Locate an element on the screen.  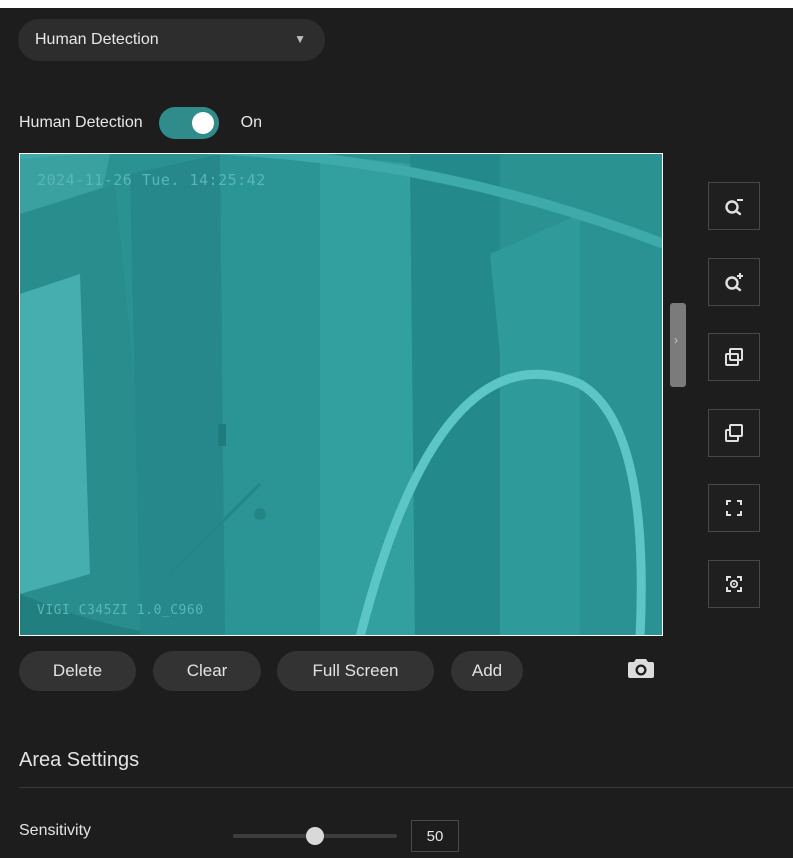
sensitivity-slider is located at coordinates (315, 836).